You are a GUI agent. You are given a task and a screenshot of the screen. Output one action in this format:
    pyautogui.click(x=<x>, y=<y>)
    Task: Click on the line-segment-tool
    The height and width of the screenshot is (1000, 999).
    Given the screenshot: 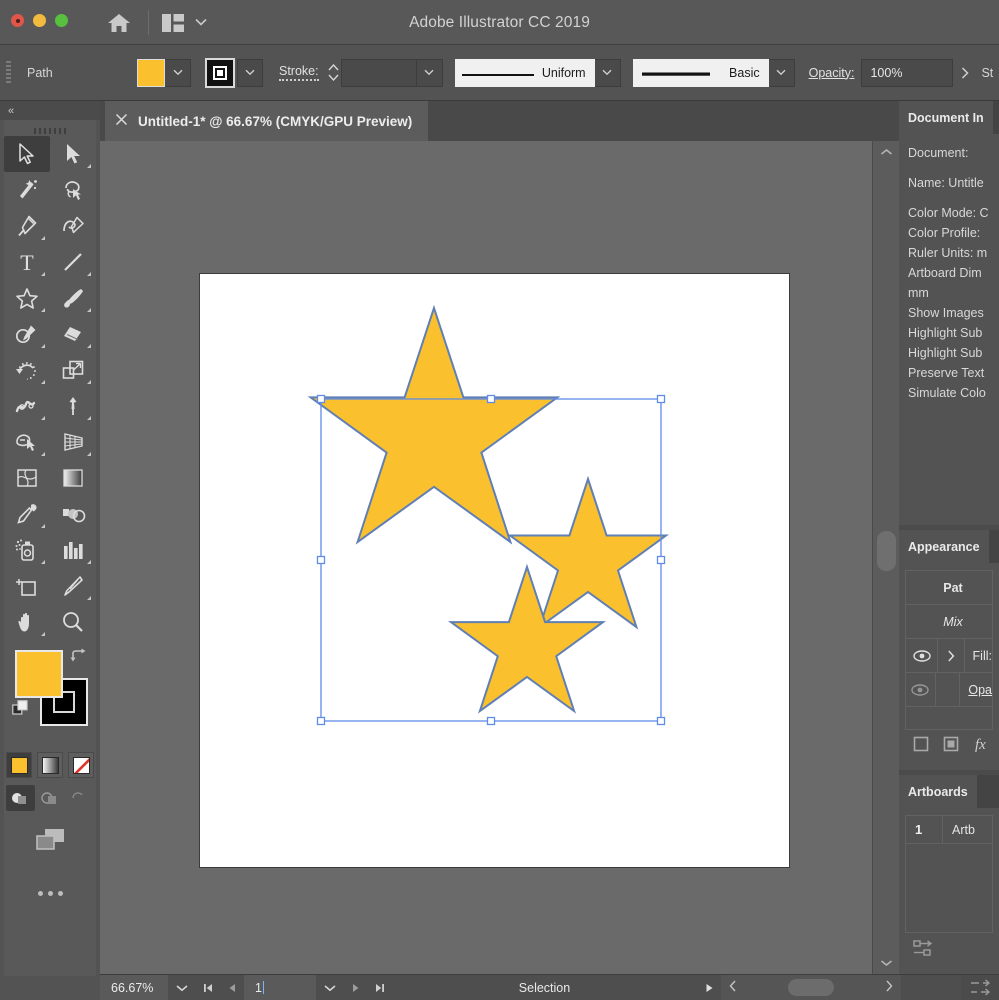 What is the action you would take?
    pyautogui.click(x=73, y=262)
    